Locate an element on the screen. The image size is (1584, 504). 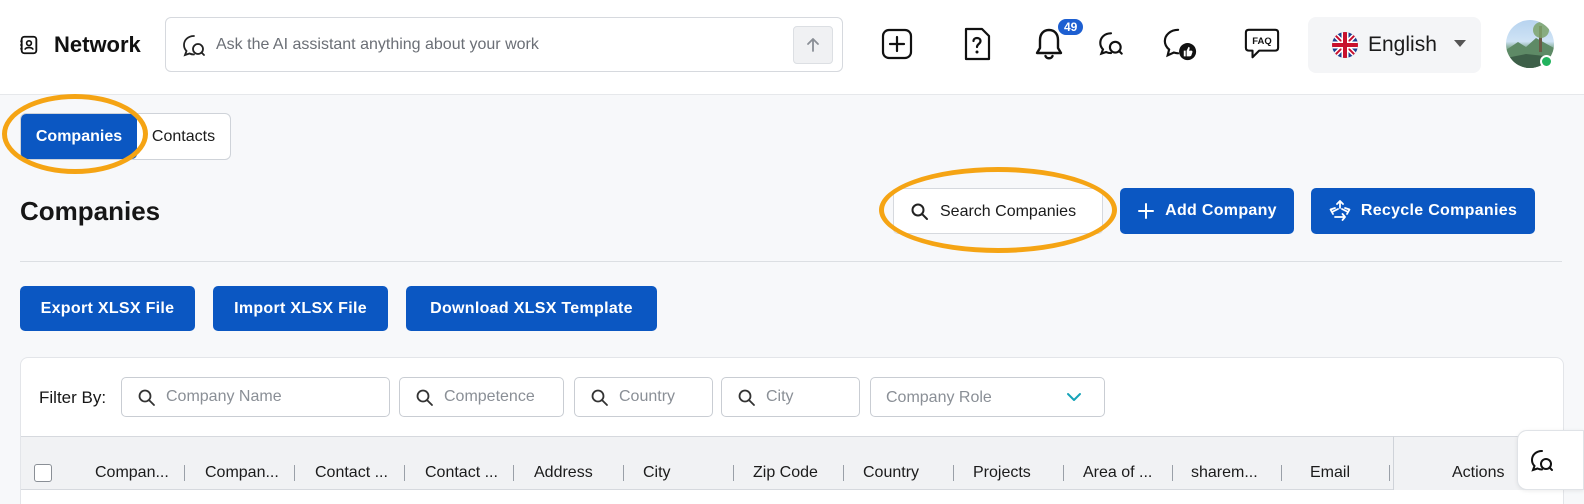
recycle-icon is located at coordinates (1340, 210).